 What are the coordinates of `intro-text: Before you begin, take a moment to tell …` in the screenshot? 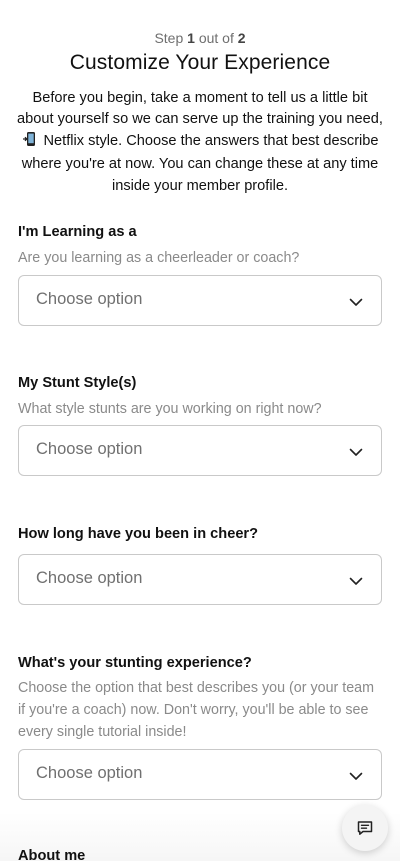 It's located at (200, 142).